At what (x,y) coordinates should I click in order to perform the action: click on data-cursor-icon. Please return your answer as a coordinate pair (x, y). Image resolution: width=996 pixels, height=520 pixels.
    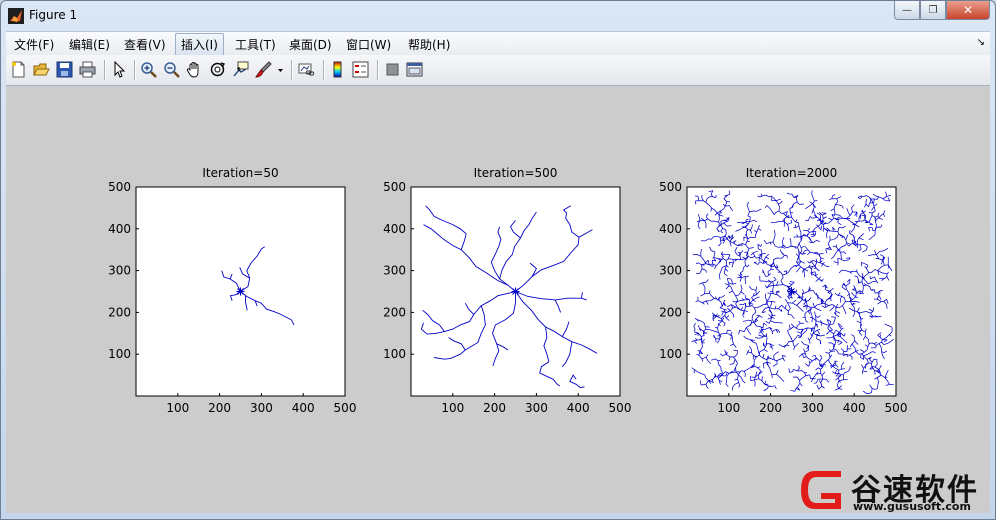
    Looking at the image, I should click on (240, 69).